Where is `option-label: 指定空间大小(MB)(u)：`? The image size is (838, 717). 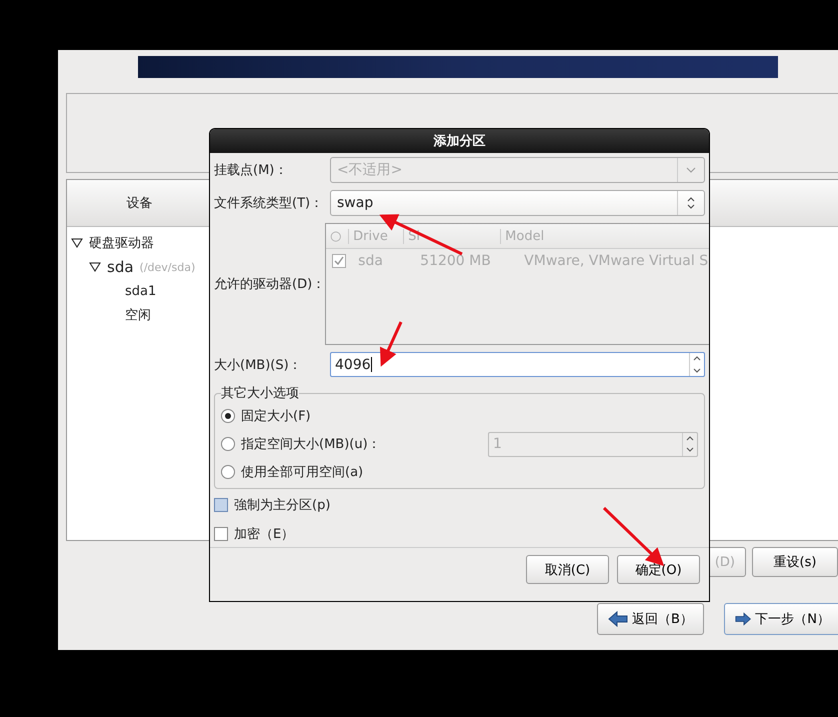
option-label: 指定空间大小(MB)(u)： is located at coordinates (311, 444).